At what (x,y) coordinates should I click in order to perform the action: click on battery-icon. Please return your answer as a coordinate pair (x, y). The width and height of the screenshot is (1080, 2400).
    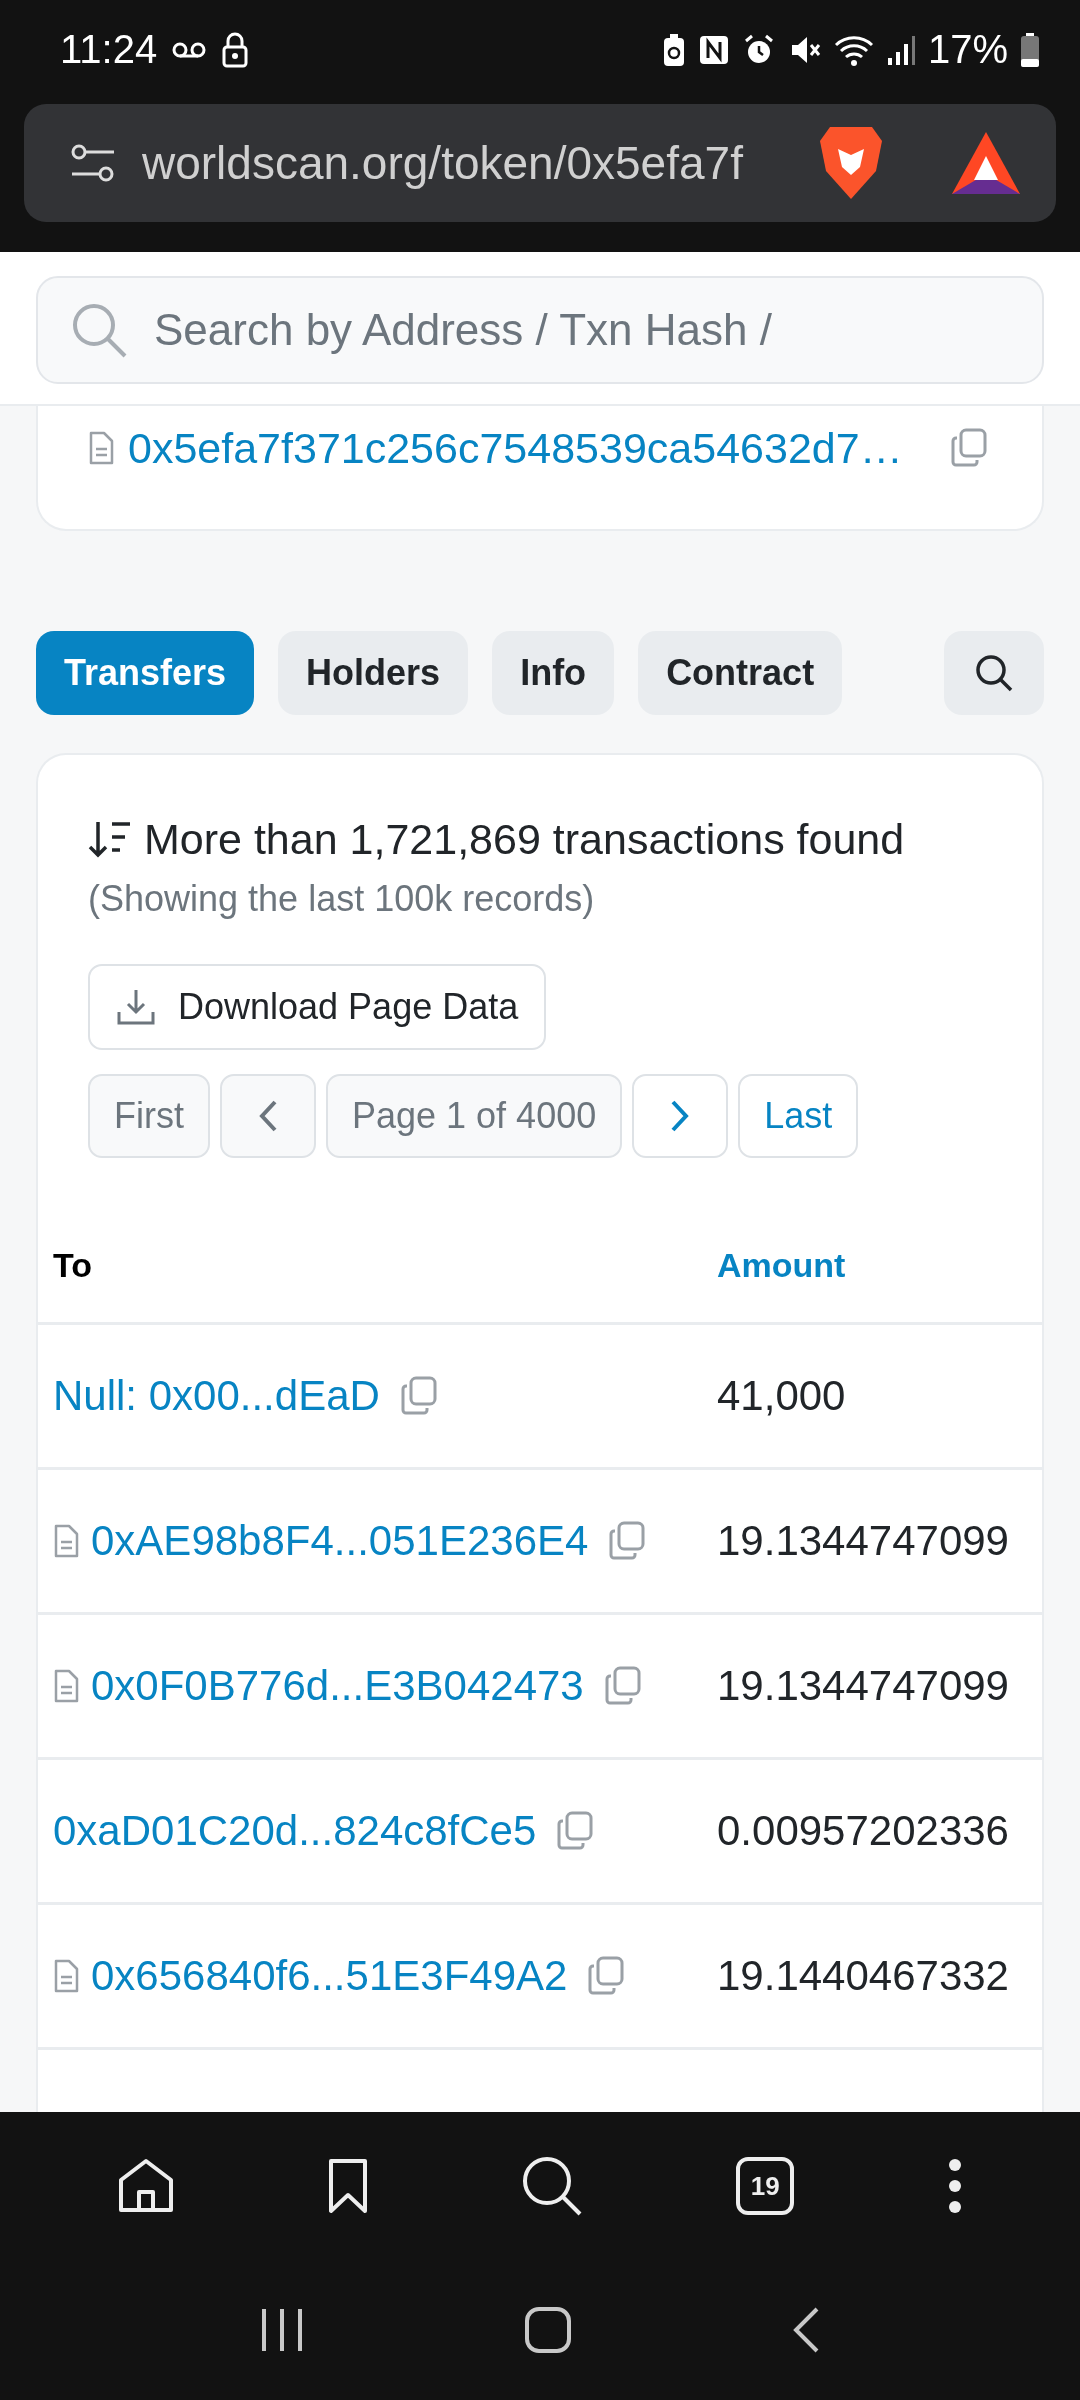
    Looking at the image, I should click on (1030, 49).